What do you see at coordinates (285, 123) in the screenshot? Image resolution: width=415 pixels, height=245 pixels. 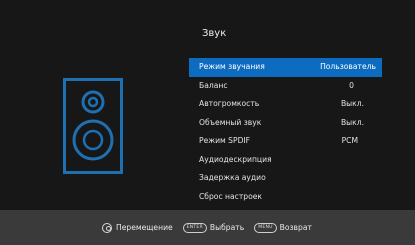 I see `menu-item-surround-sound: Объемный звук Выкл.` at bounding box center [285, 123].